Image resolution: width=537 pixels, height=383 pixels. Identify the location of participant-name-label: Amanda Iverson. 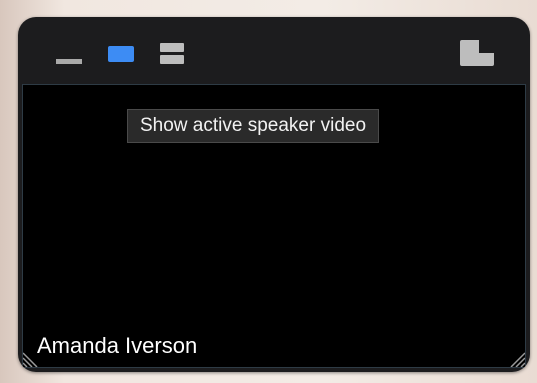
(117, 345).